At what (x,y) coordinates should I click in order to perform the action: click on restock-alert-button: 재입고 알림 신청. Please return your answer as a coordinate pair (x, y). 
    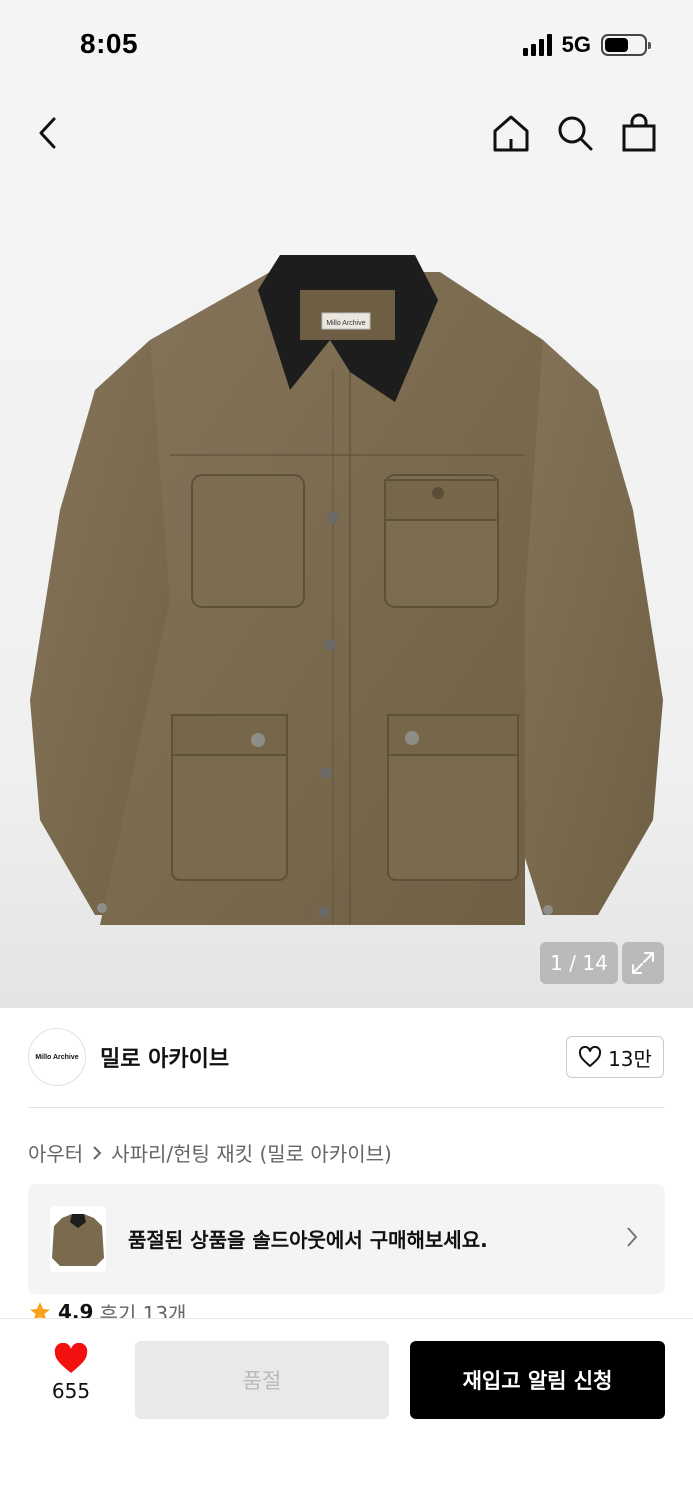
    Looking at the image, I should click on (537, 1380).